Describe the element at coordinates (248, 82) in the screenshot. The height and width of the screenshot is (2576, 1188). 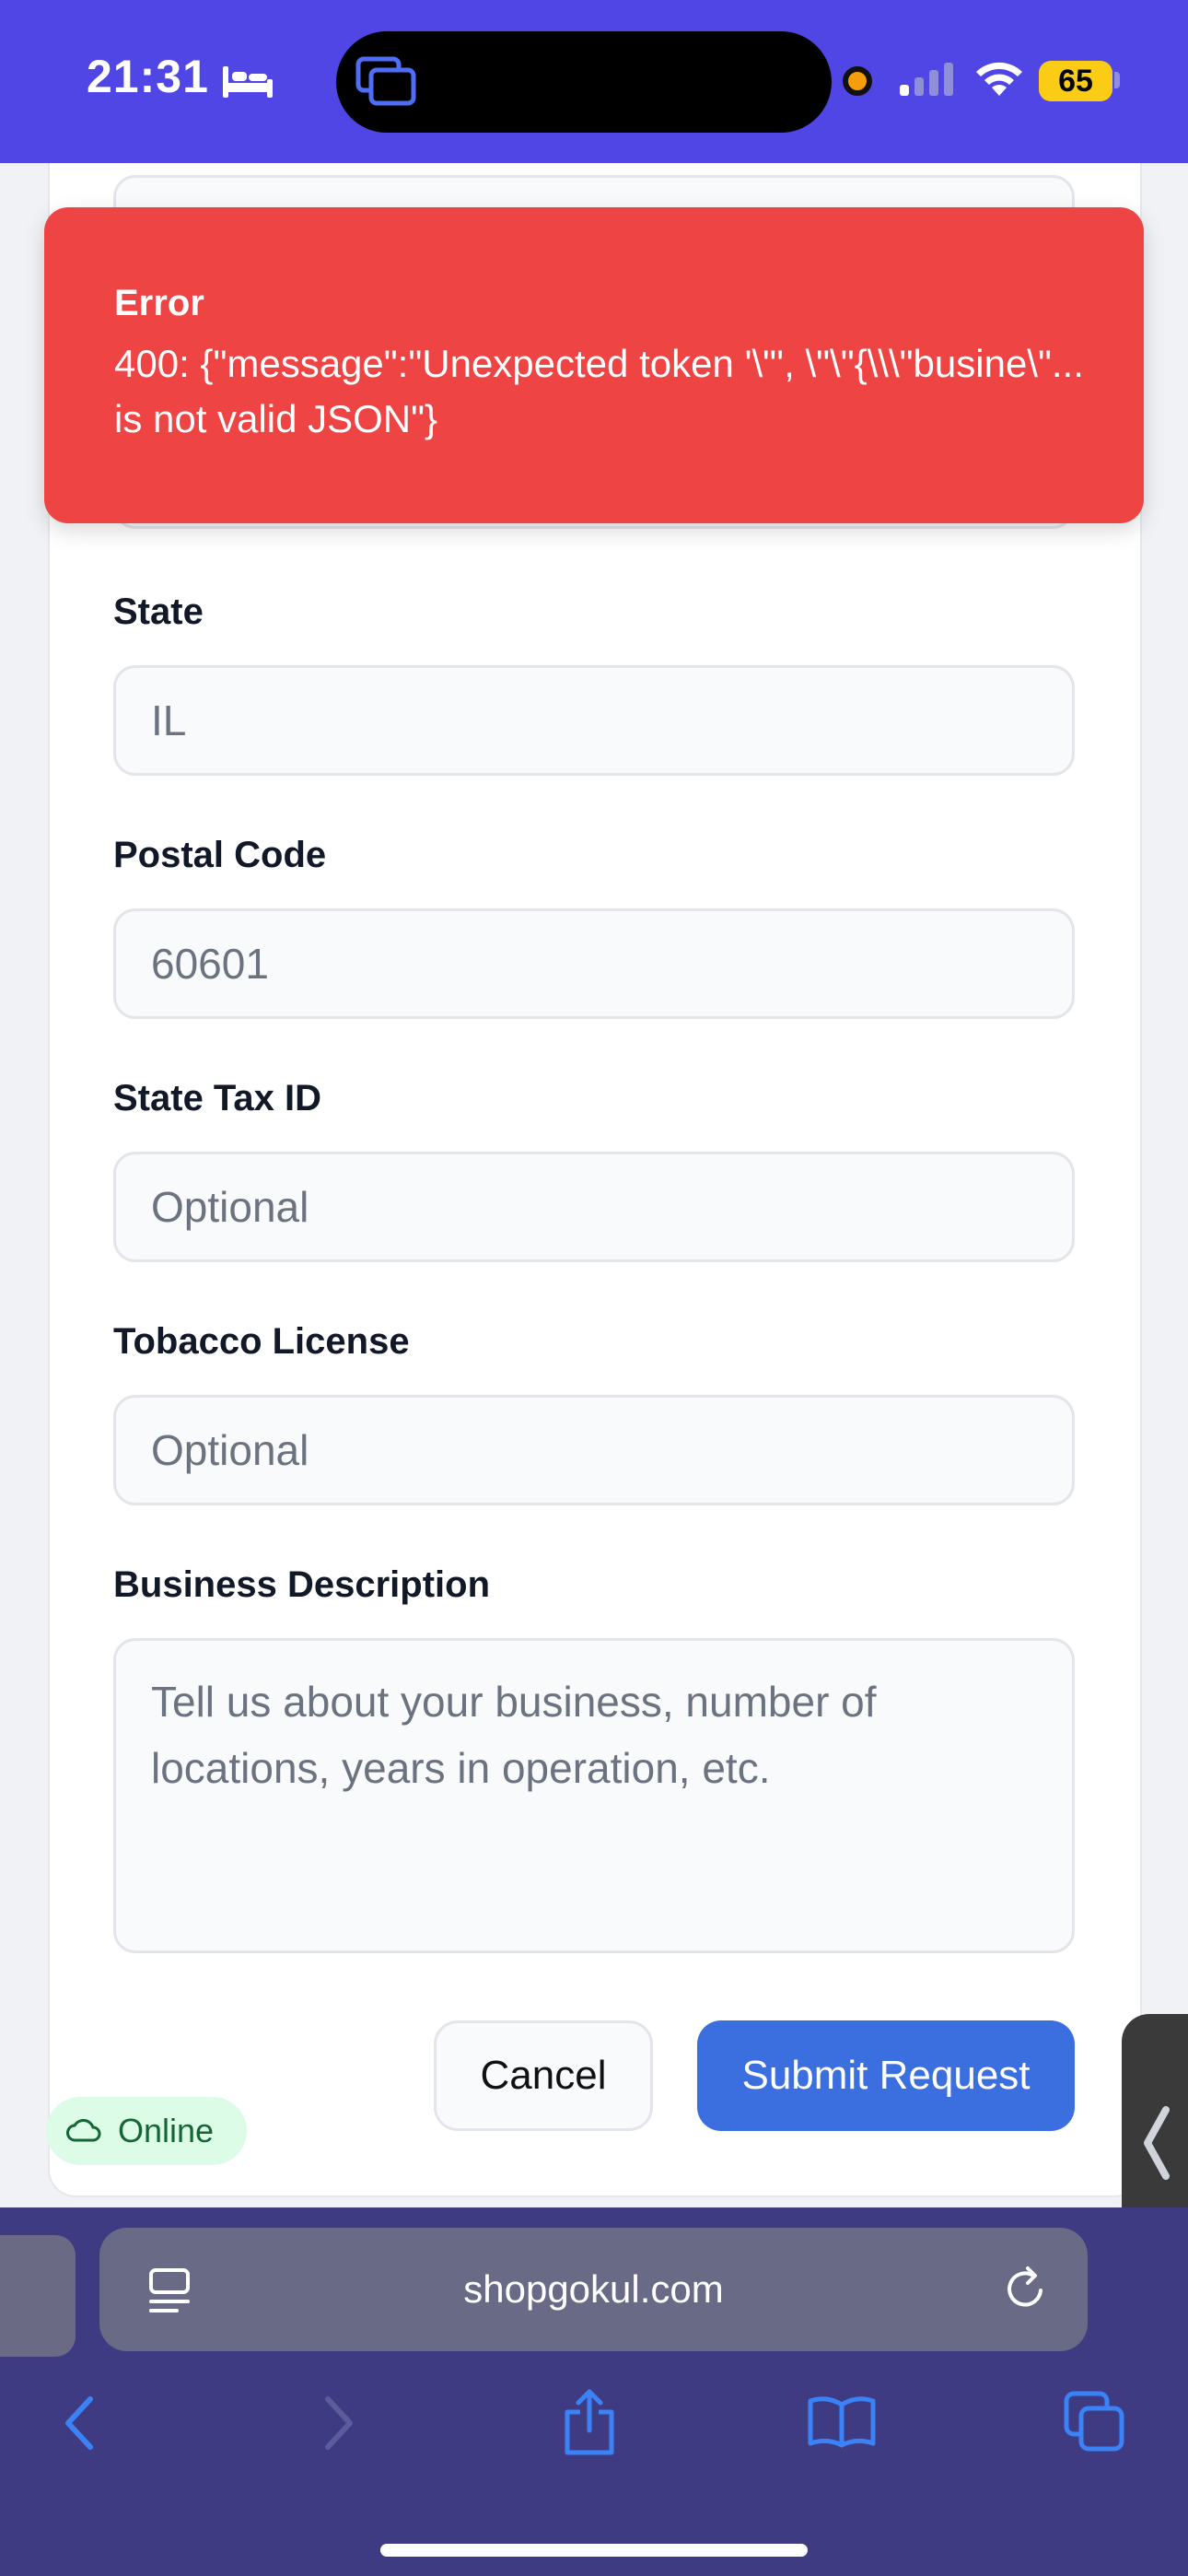
I see `bed-icon` at that location.